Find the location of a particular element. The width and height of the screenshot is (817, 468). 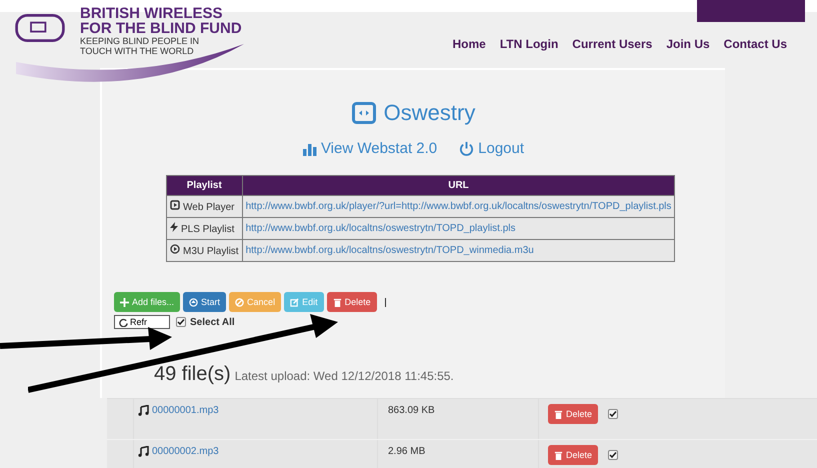

playlist-name: Web Player is located at coordinates (209, 207).